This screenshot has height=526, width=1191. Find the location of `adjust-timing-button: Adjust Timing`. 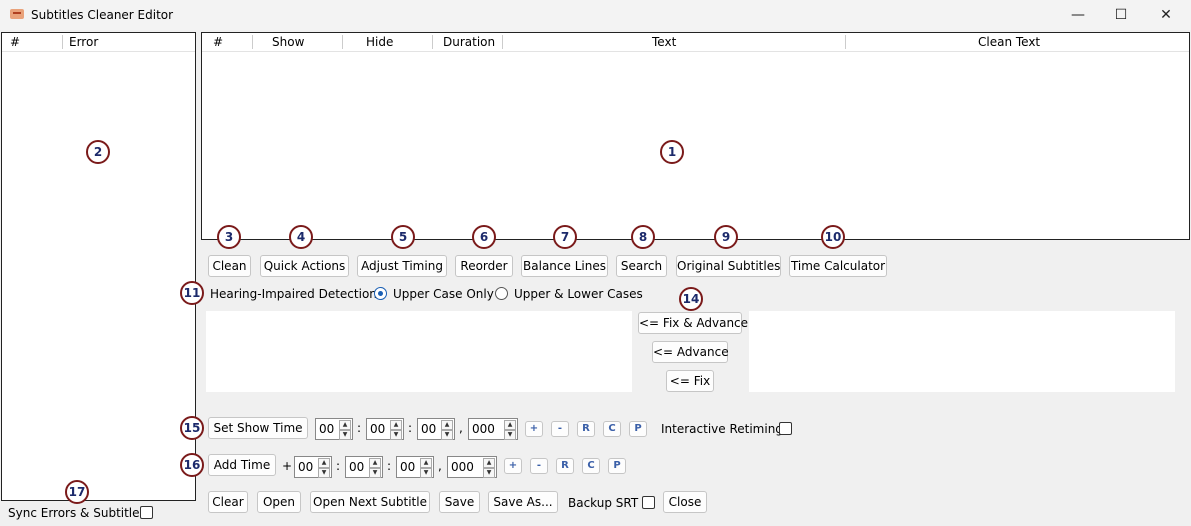

adjust-timing-button: Adjust Timing is located at coordinates (402, 266).